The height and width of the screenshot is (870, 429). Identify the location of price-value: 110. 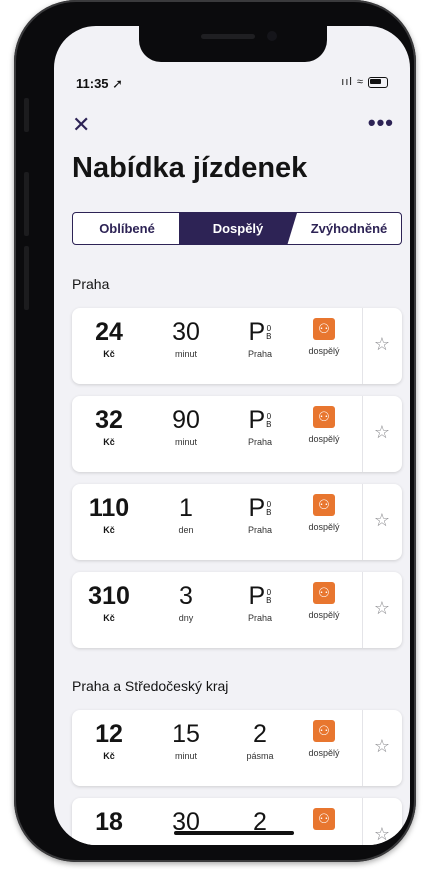
(109, 508).